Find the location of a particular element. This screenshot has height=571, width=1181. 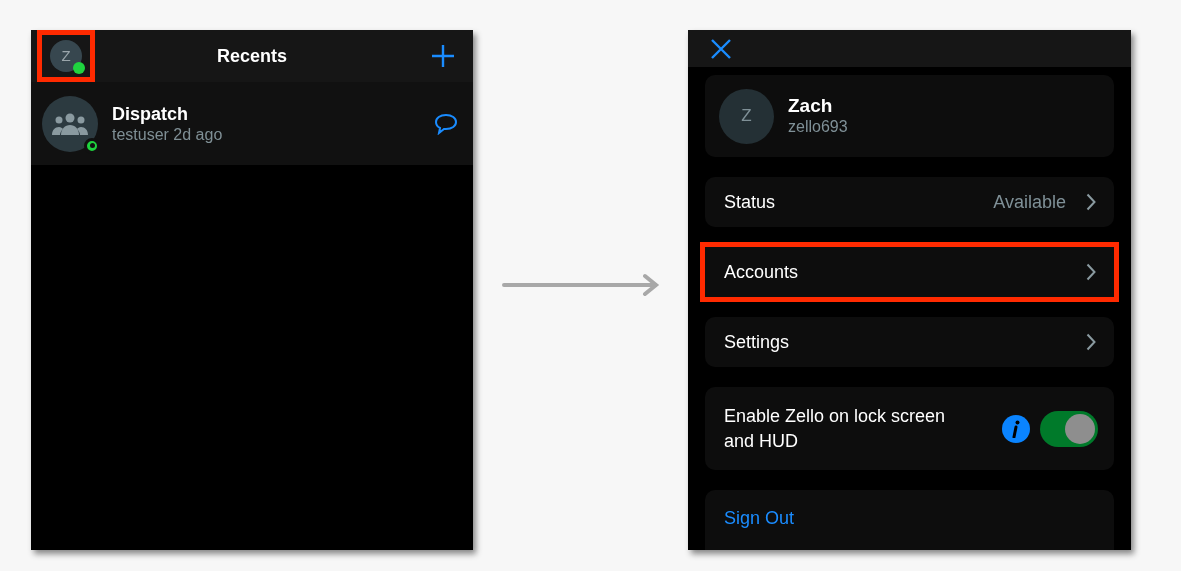

contact-subtitle: testuser 2d ago is located at coordinates (167, 134).